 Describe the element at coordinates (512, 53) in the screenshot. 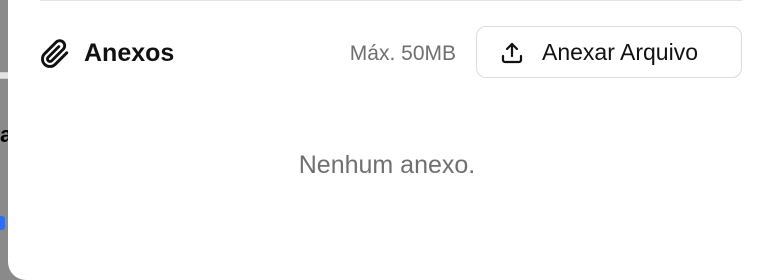

I see `upload-icon` at that location.